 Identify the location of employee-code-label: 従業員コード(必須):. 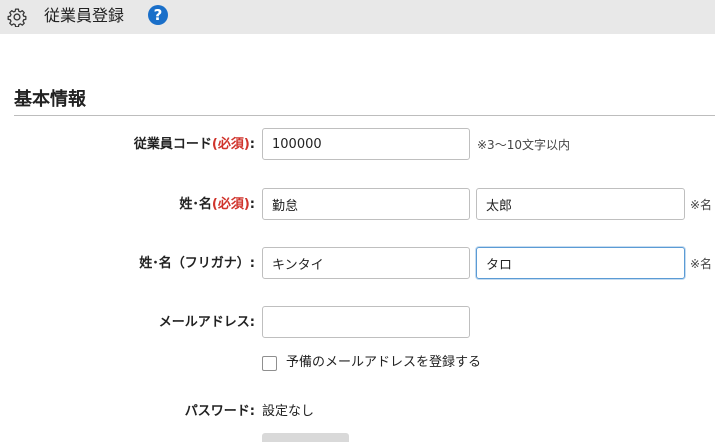
(194, 145).